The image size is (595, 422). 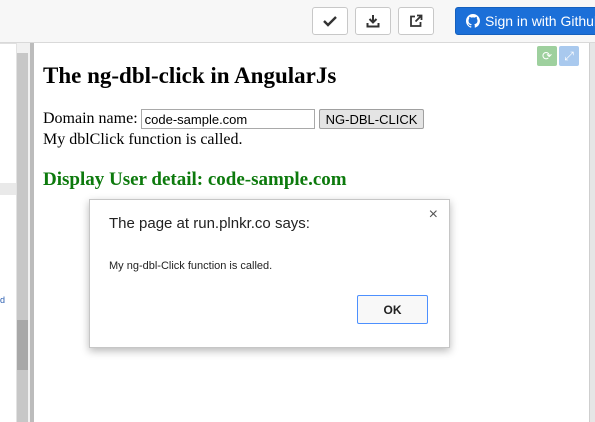 I want to click on domain-name-input, so click(x=227, y=119).